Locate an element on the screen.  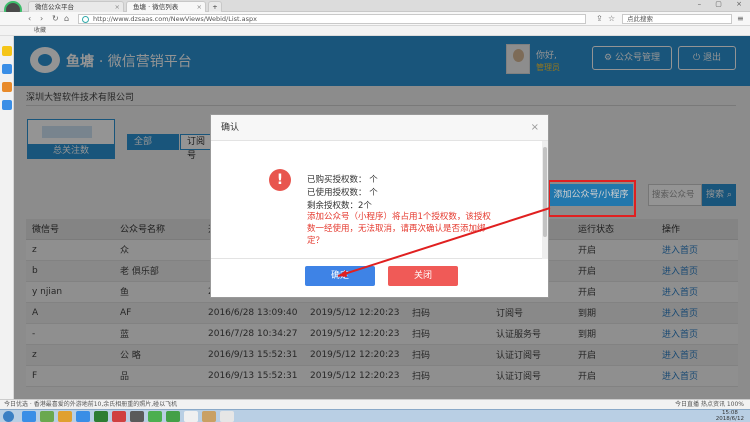
system-clock: 15:08 2018/6/12 is located at coordinates (730, 416).